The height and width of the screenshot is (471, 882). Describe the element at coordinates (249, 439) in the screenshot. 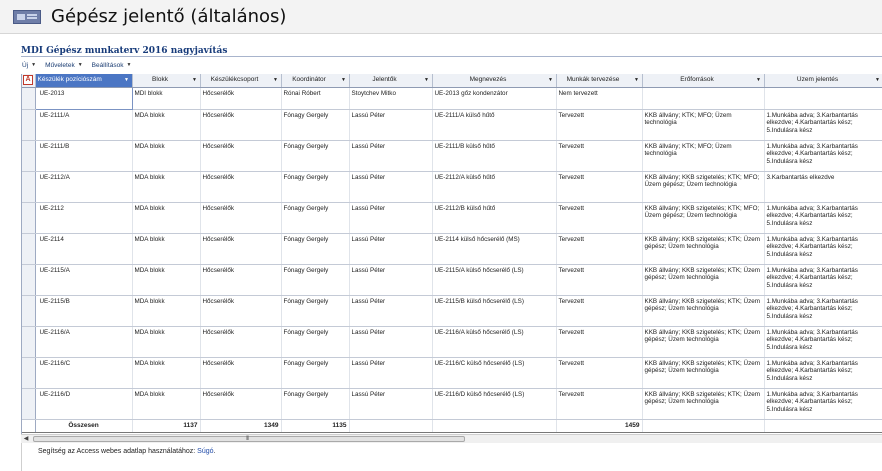

I see `scrollbar-thumb: III` at that location.